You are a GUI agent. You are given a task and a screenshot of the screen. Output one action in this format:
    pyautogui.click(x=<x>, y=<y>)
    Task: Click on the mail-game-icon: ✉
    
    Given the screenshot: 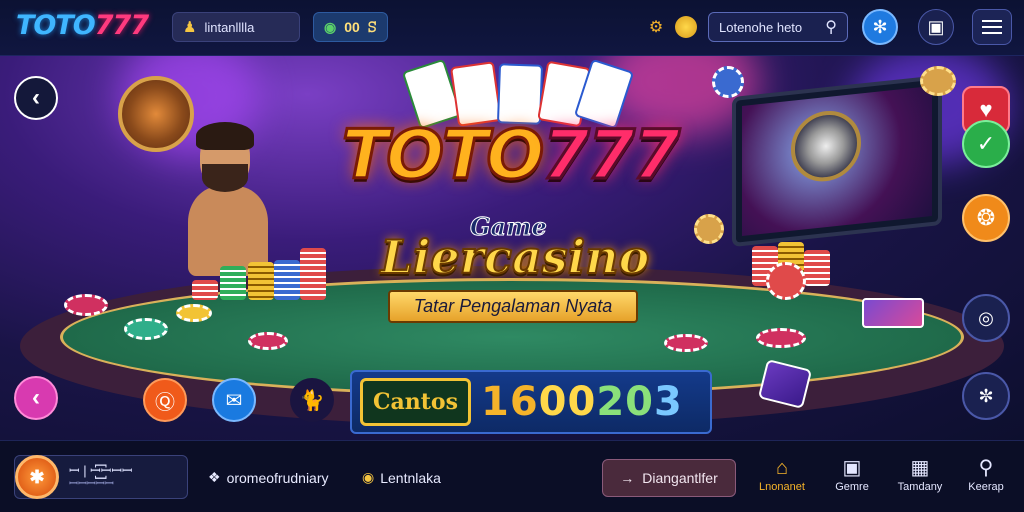 What is the action you would take?
    pyautogui.click(x=234, y=400)
    